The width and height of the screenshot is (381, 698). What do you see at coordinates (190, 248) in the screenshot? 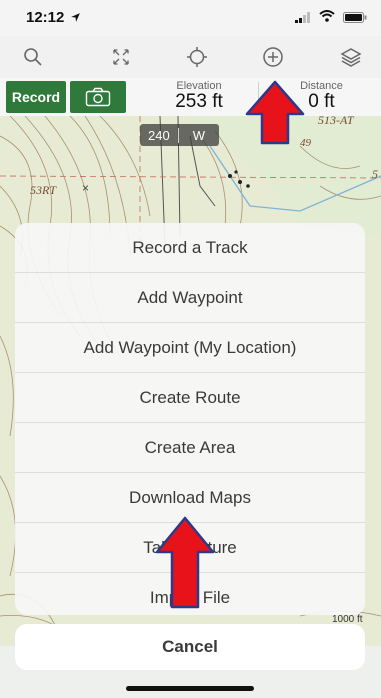
I see `record-track-option: Record a Track` at bounding box center [190, 248].